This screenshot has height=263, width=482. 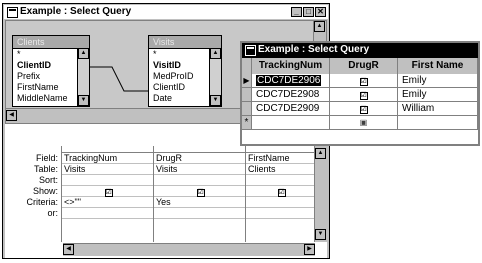 I want to click on grid-label-sort: Sort:, so click(x=48, y=180).